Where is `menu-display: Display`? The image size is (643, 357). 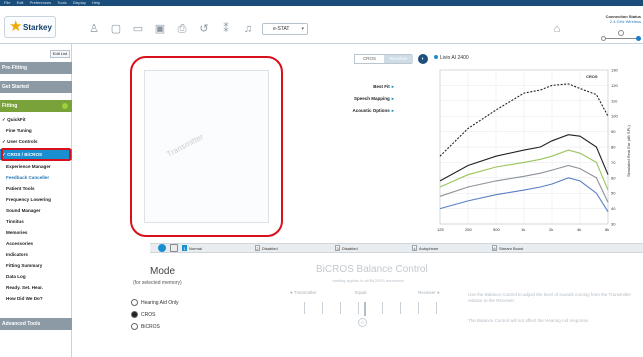
menu-display: Display is located at coordinates (79, 2).